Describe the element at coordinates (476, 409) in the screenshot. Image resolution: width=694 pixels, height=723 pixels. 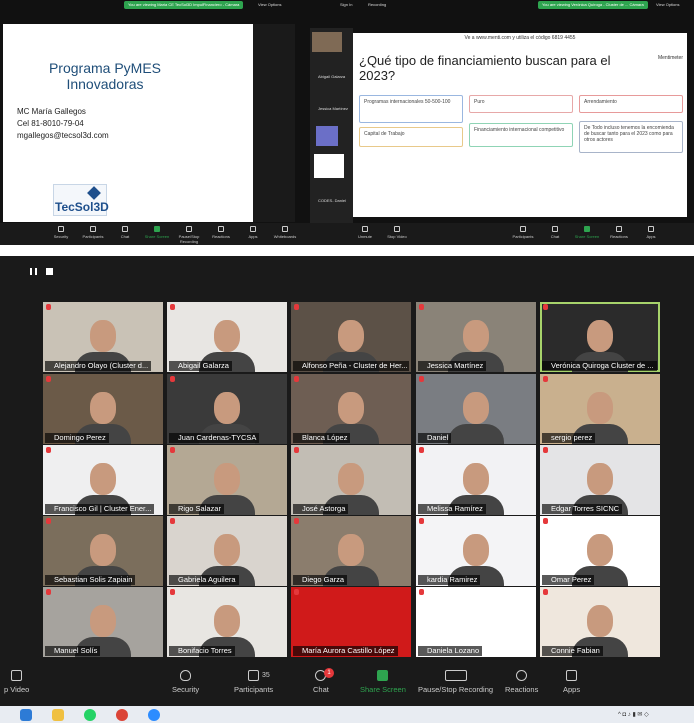
I see `participant-tile: Daniel` at that location.